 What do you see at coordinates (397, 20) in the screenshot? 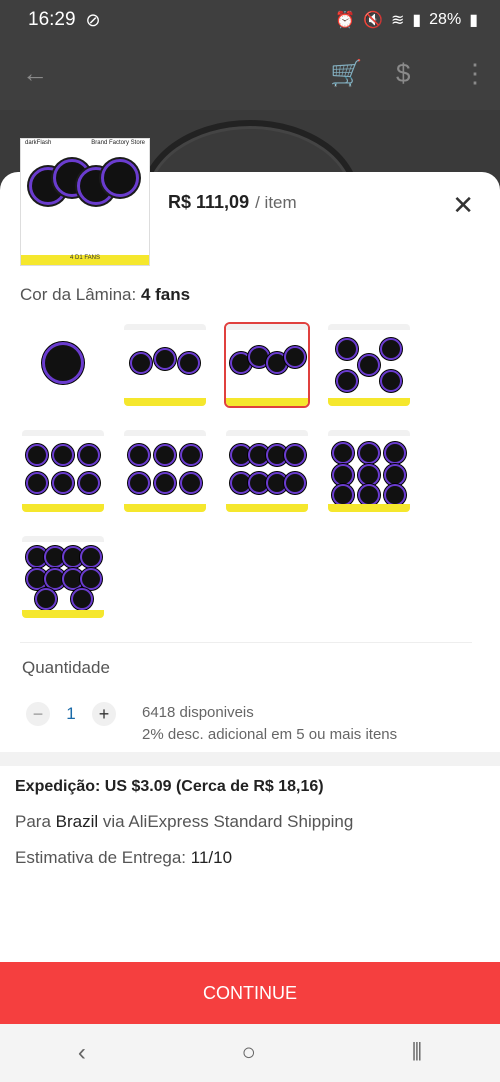
I see `wifi-icon: ≋` at bounding box center [397, 20].